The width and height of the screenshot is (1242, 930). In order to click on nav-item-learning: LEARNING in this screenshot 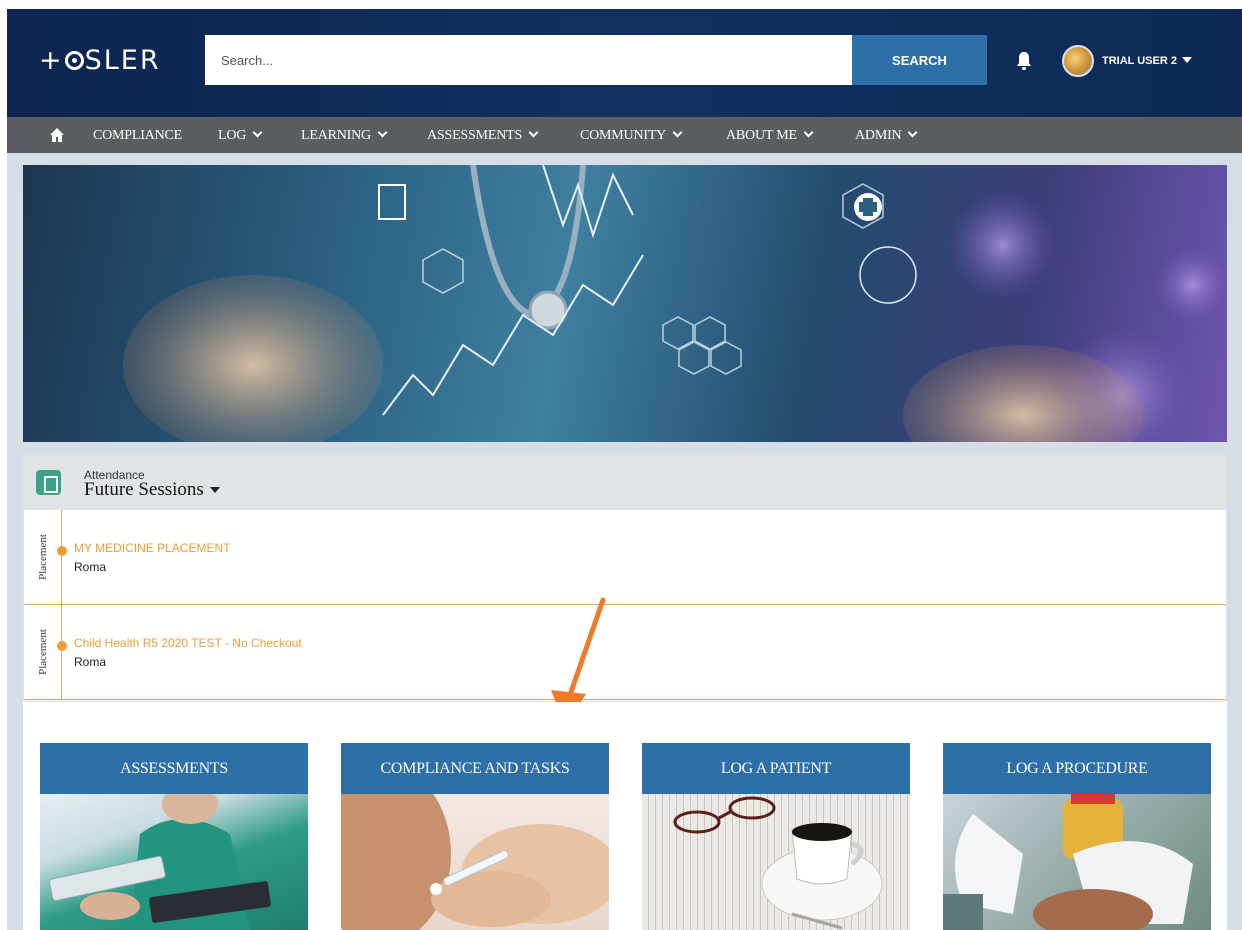, I will do `click(344, 135)`.